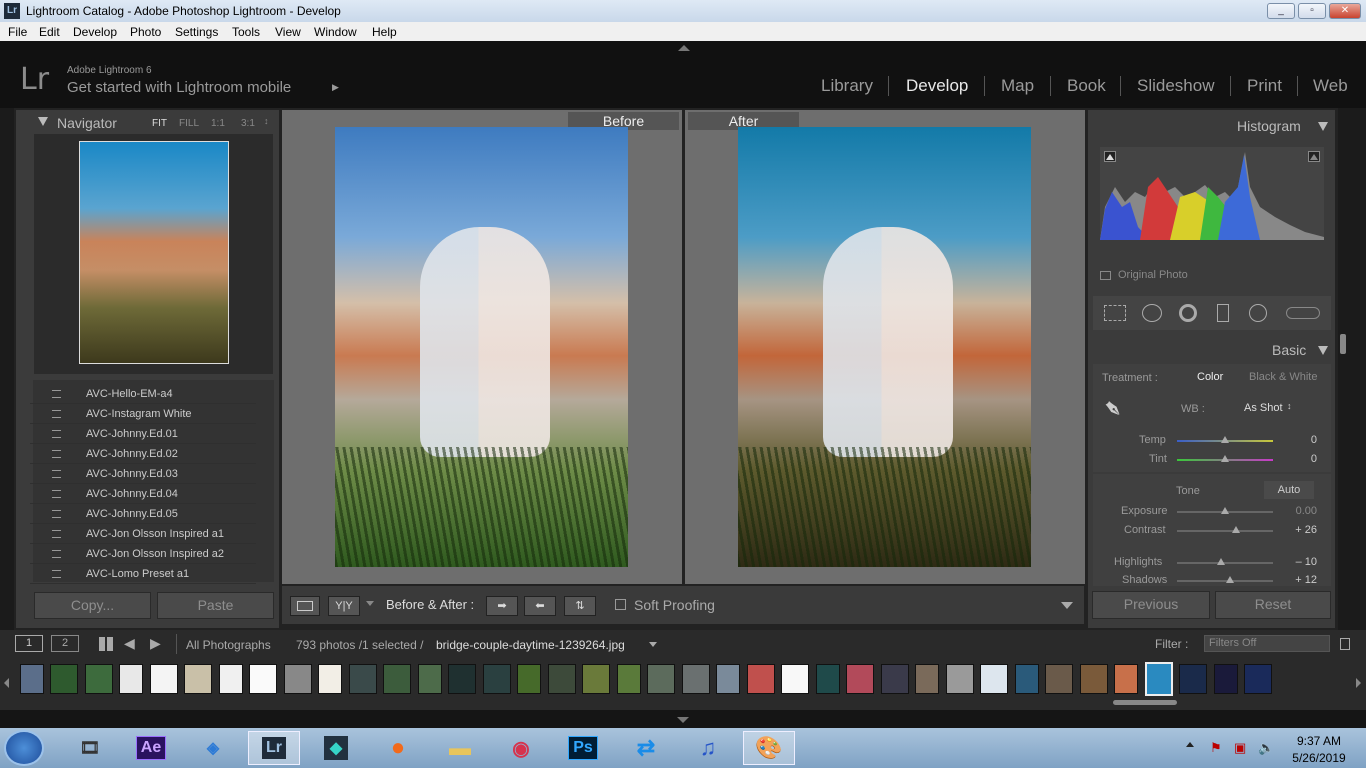 This screenshot has width=1366, height=768. Describe the element at coordinates (1297, 511) in the screenshot. I see `exposure-value: 0.00` at that location.